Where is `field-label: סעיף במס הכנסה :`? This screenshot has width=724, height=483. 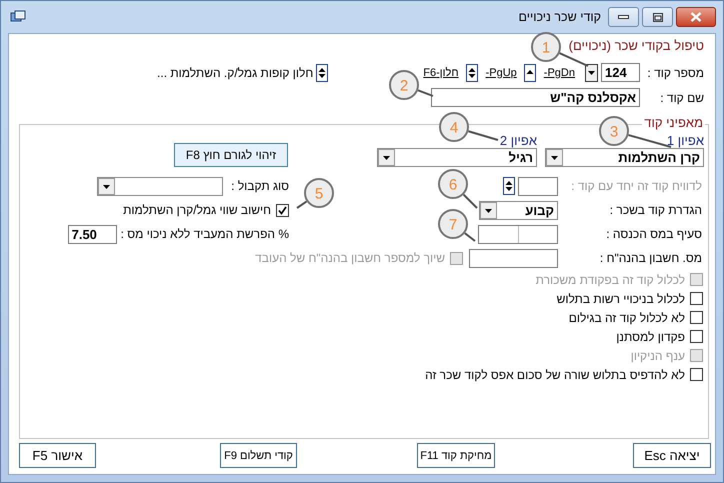 field-label: סעיף במס הכנסה : is located at coordinates (653, 234).